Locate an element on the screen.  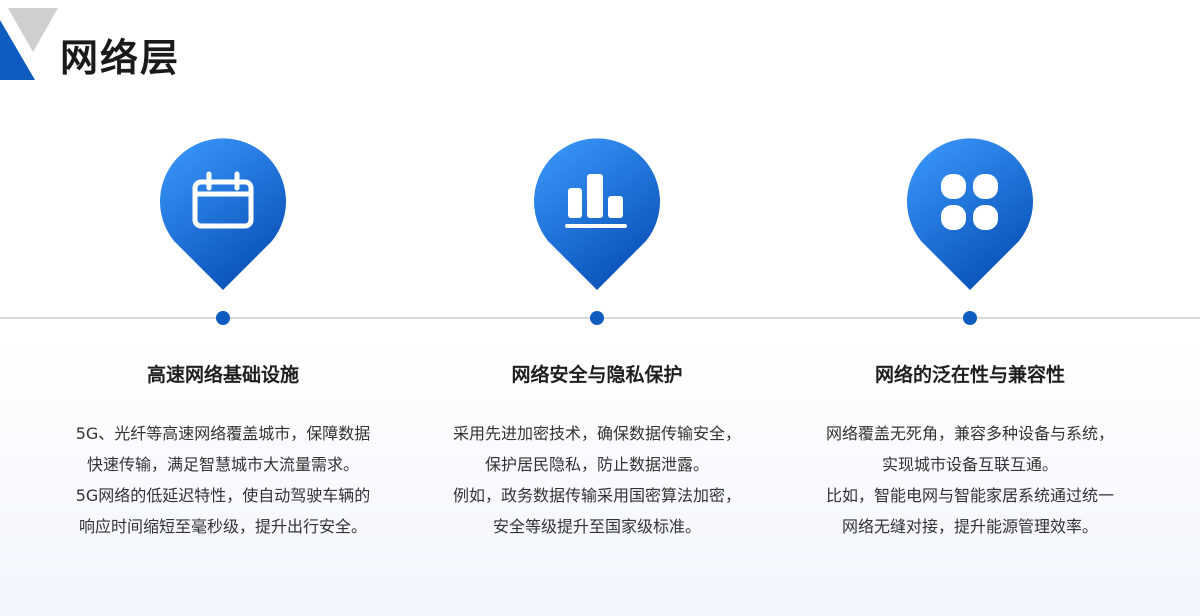
feature-title: 高速网络基础设施 is located at coordinates (222, 375).